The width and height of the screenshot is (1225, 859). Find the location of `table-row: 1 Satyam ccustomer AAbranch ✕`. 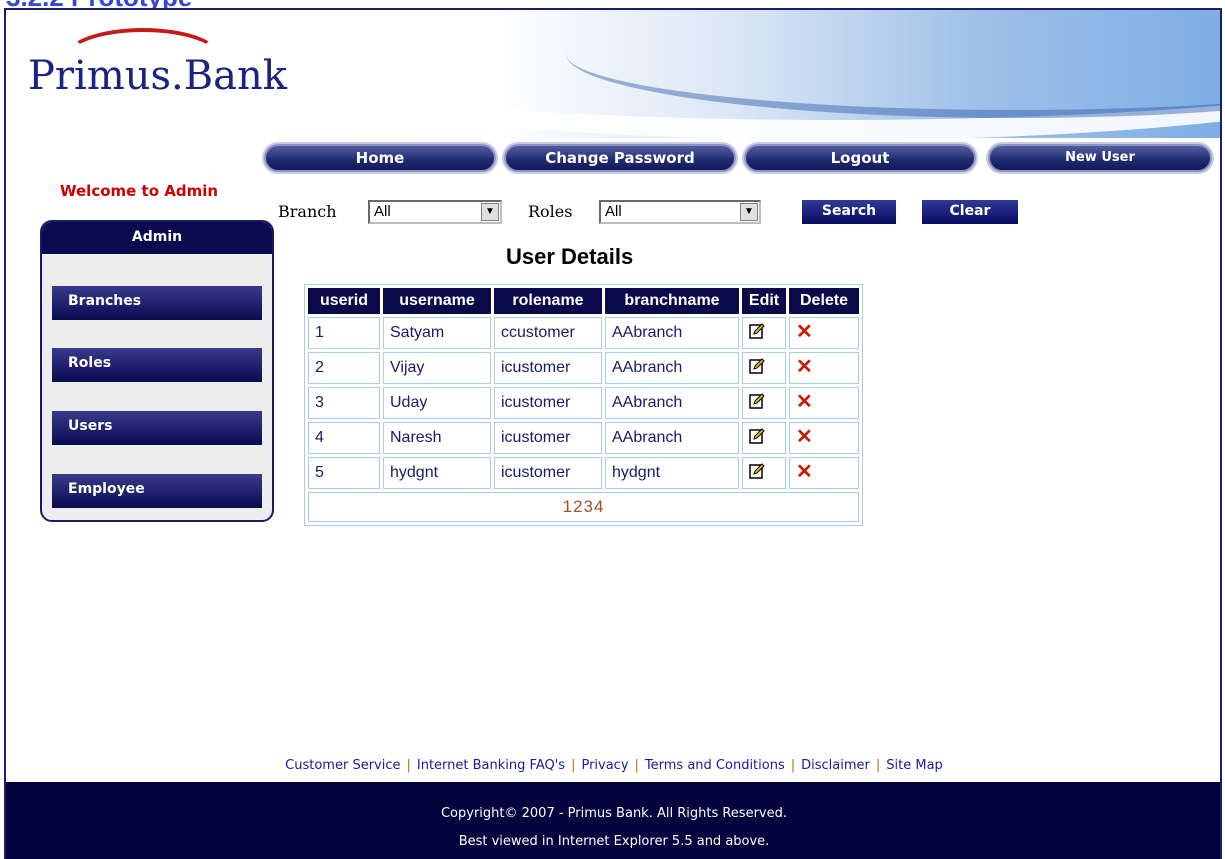

table-row: 1 Satyam ccustomer AAbranch ✕ is located at coordinates (583, 333).